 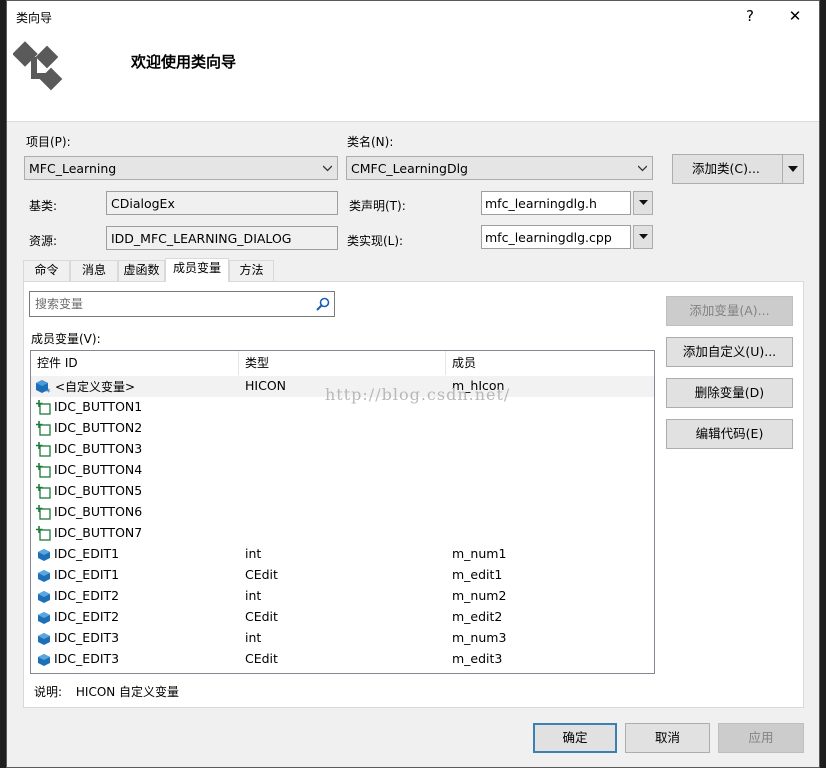 I want to click on table-row: IDC_EDIT3 CEdit m_edit3, so click(x=342, y=659).